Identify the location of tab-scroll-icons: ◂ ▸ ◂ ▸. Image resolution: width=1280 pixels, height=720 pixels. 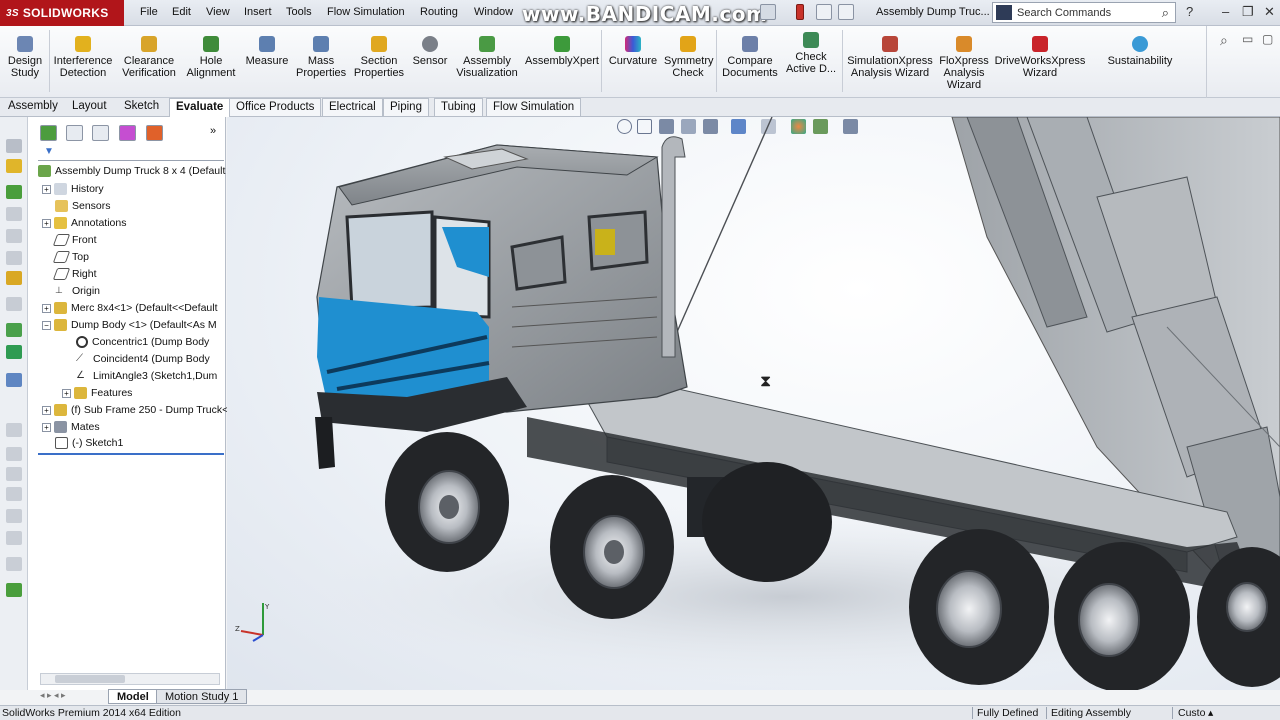
(53, 695).